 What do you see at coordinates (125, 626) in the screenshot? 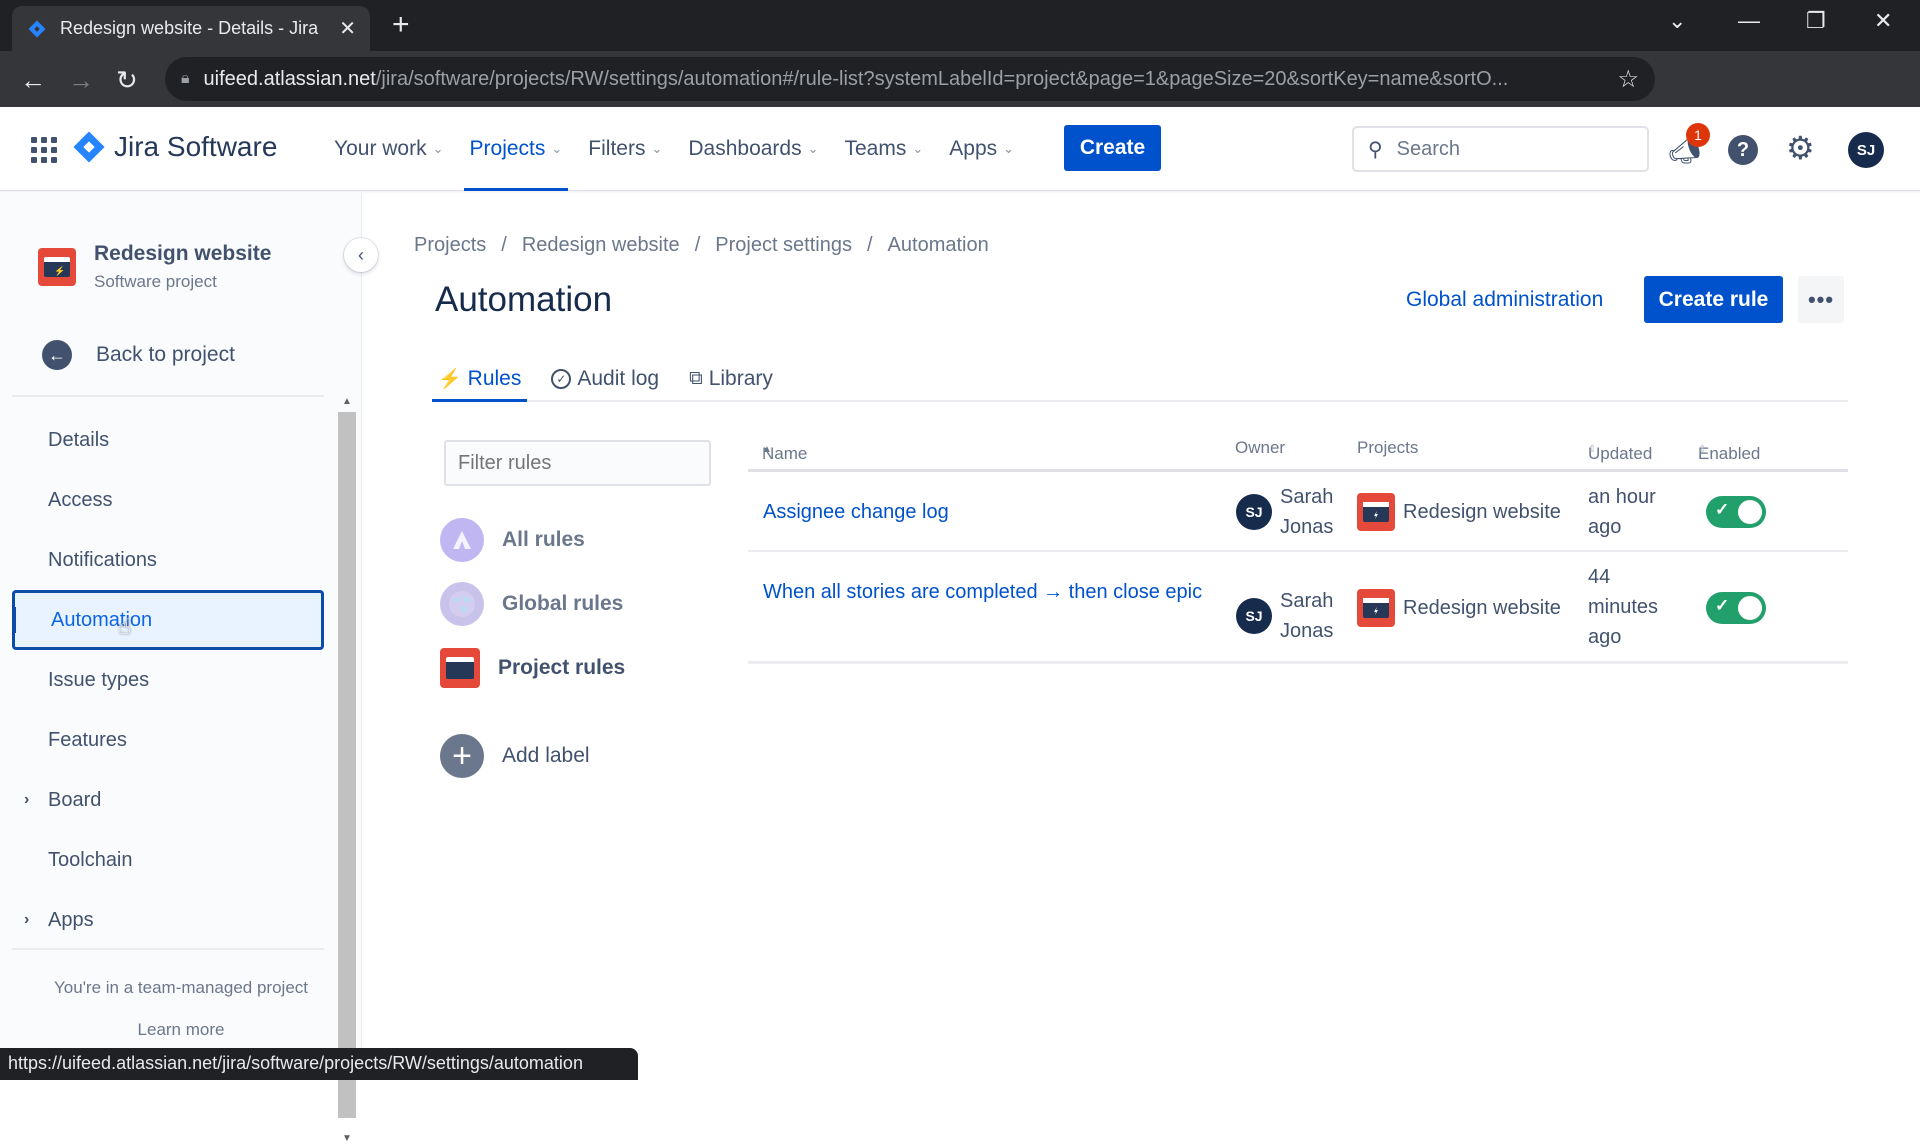
I see `mouse-pointer-icon: ☝︎` at bounding box center [125, 626].